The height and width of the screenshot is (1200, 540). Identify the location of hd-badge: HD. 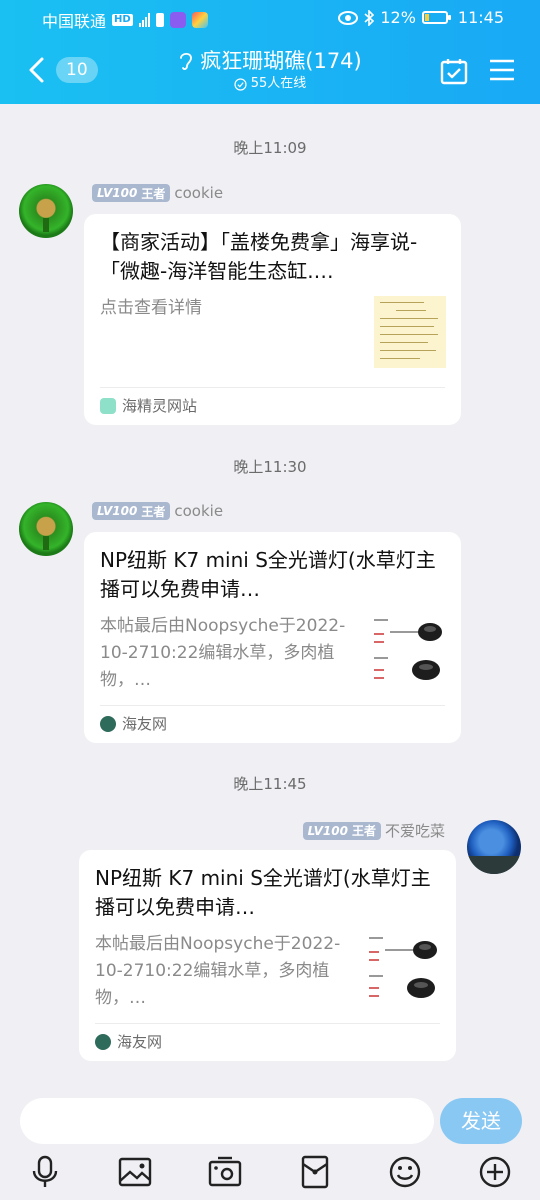
(122, 20).